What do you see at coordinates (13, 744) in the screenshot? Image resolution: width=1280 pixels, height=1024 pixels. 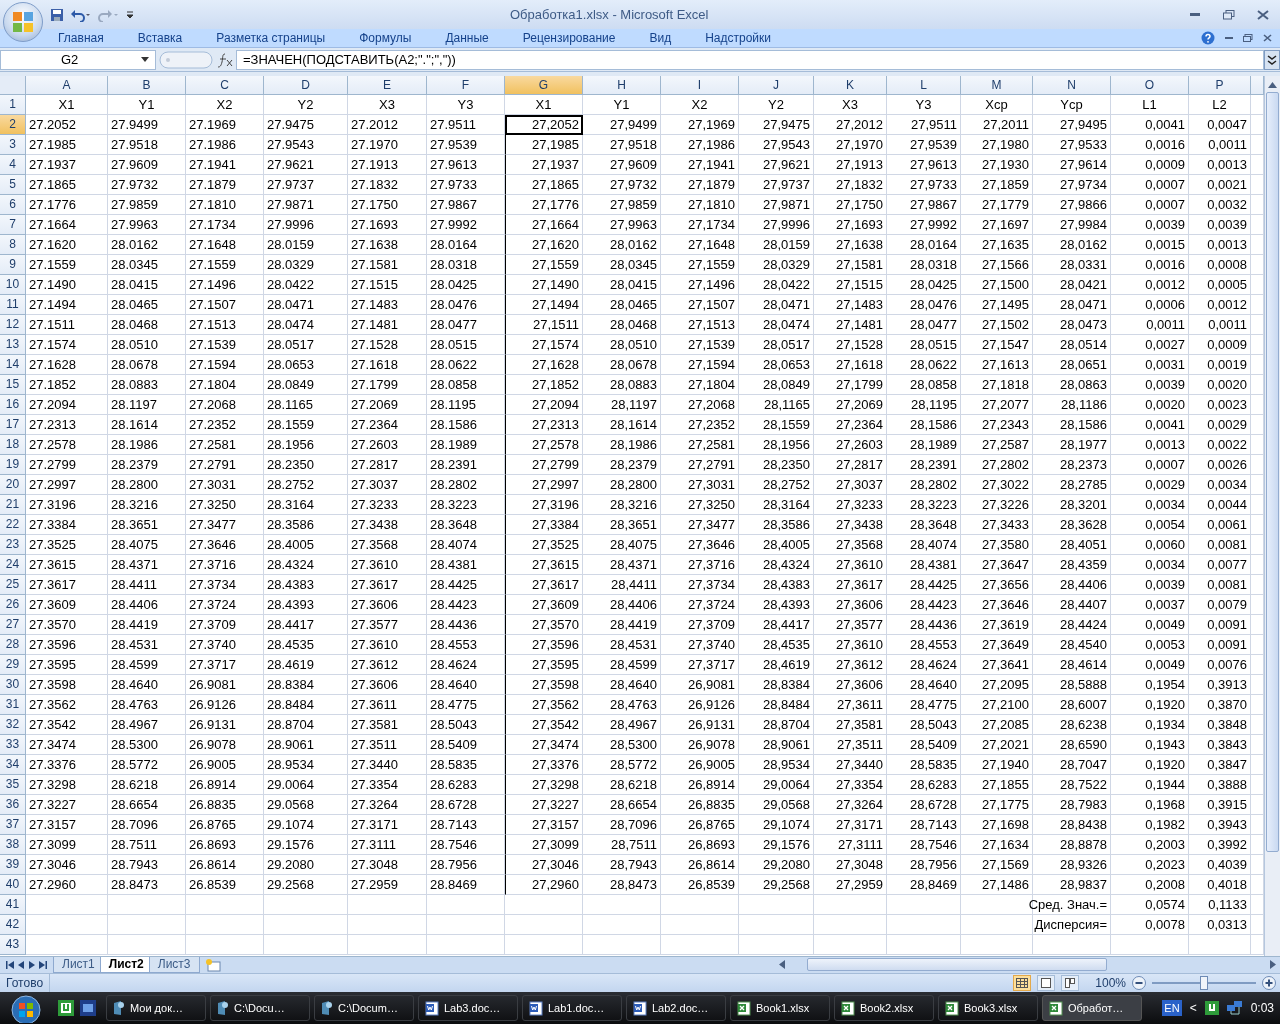 I see `row-header: 33` at bounding box center [13, 744].